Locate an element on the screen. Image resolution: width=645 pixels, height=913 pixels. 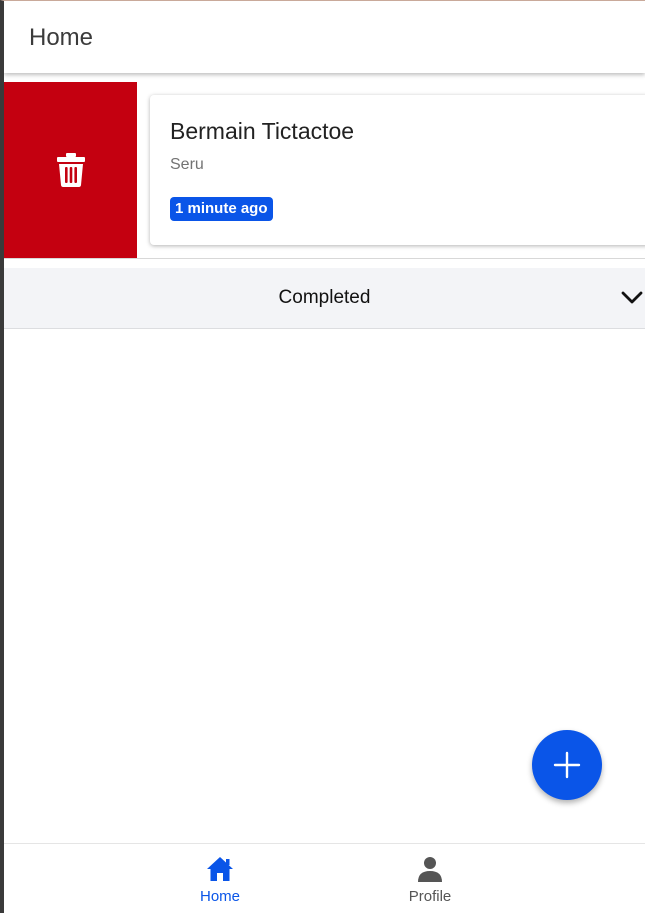
person-icon is located at coordinates (430, 869).